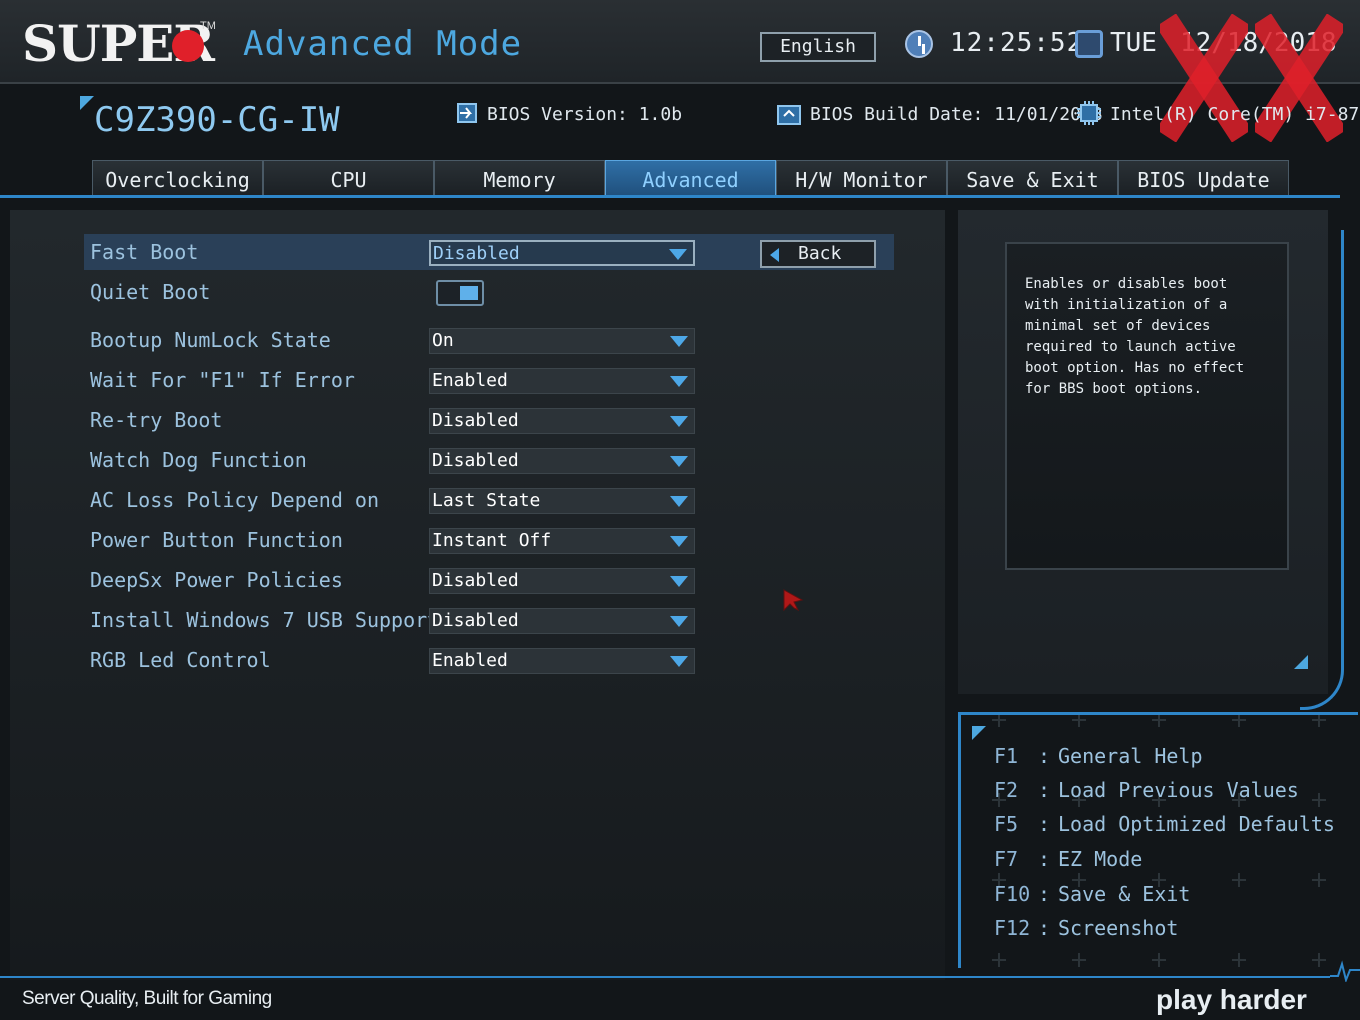 The image size is (1360, 1020). What do you see at coordinates (1130, 756) in the screenshot?
I see `hotkey-action: General Help` at bounding box center [1130, 756].